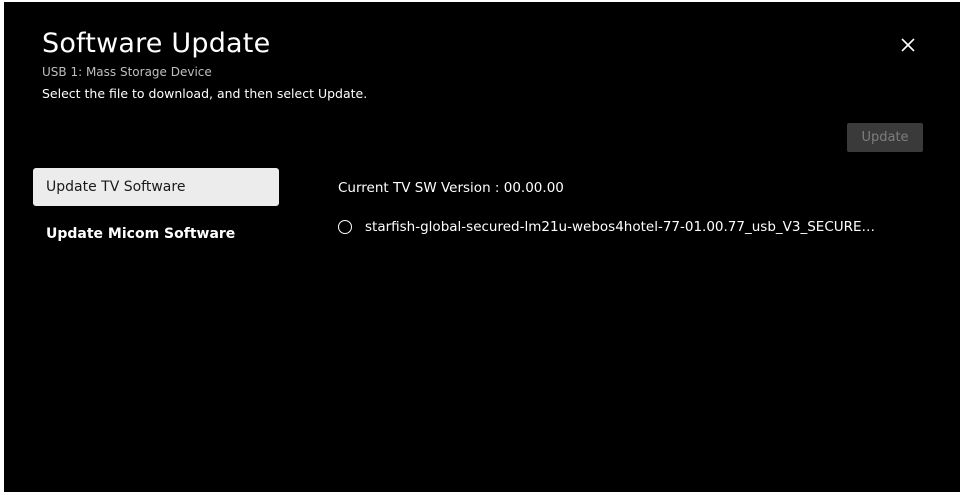  What do you see at coordinates (885, 137) in the screenshot?
I see `update-button: Update` at bounding box center [885, 137].